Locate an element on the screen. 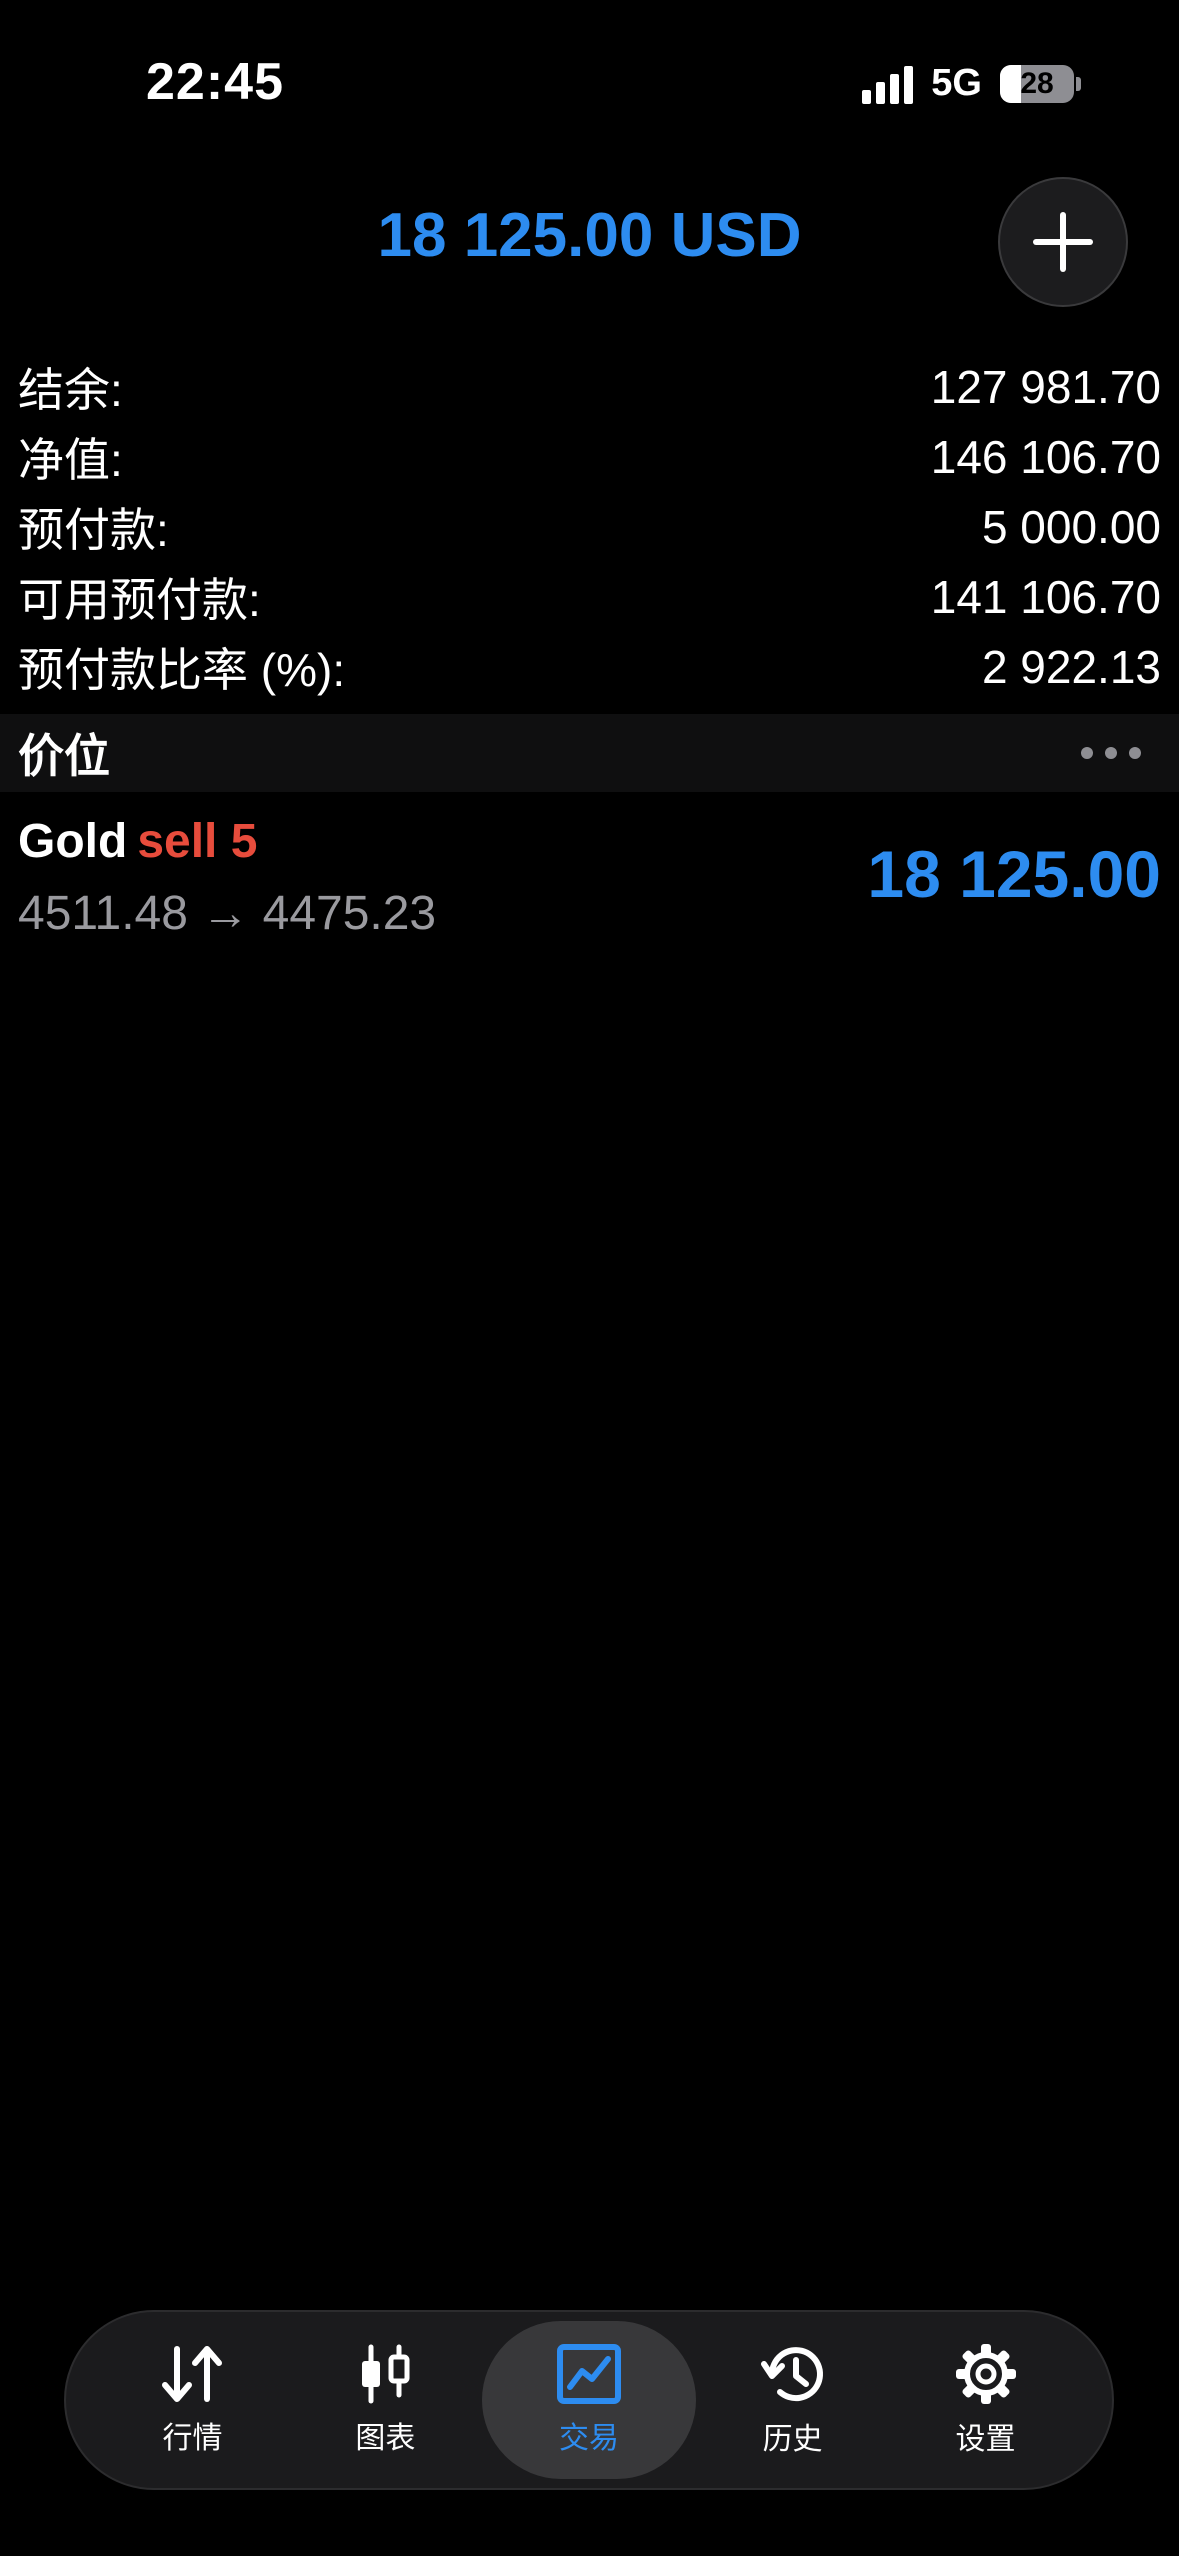  gear-icon is located at coordinates (985, 2374).